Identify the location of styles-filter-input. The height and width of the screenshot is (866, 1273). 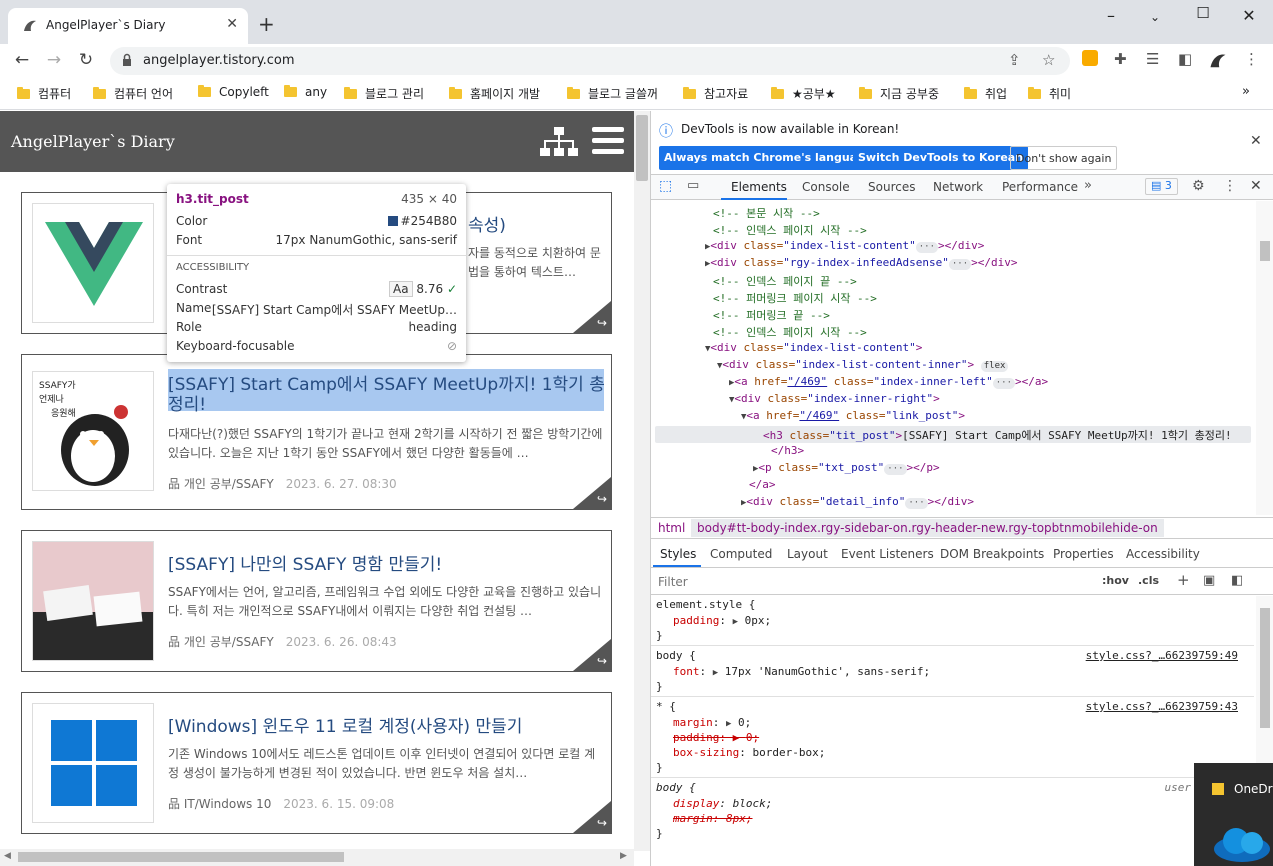
(873, 581).